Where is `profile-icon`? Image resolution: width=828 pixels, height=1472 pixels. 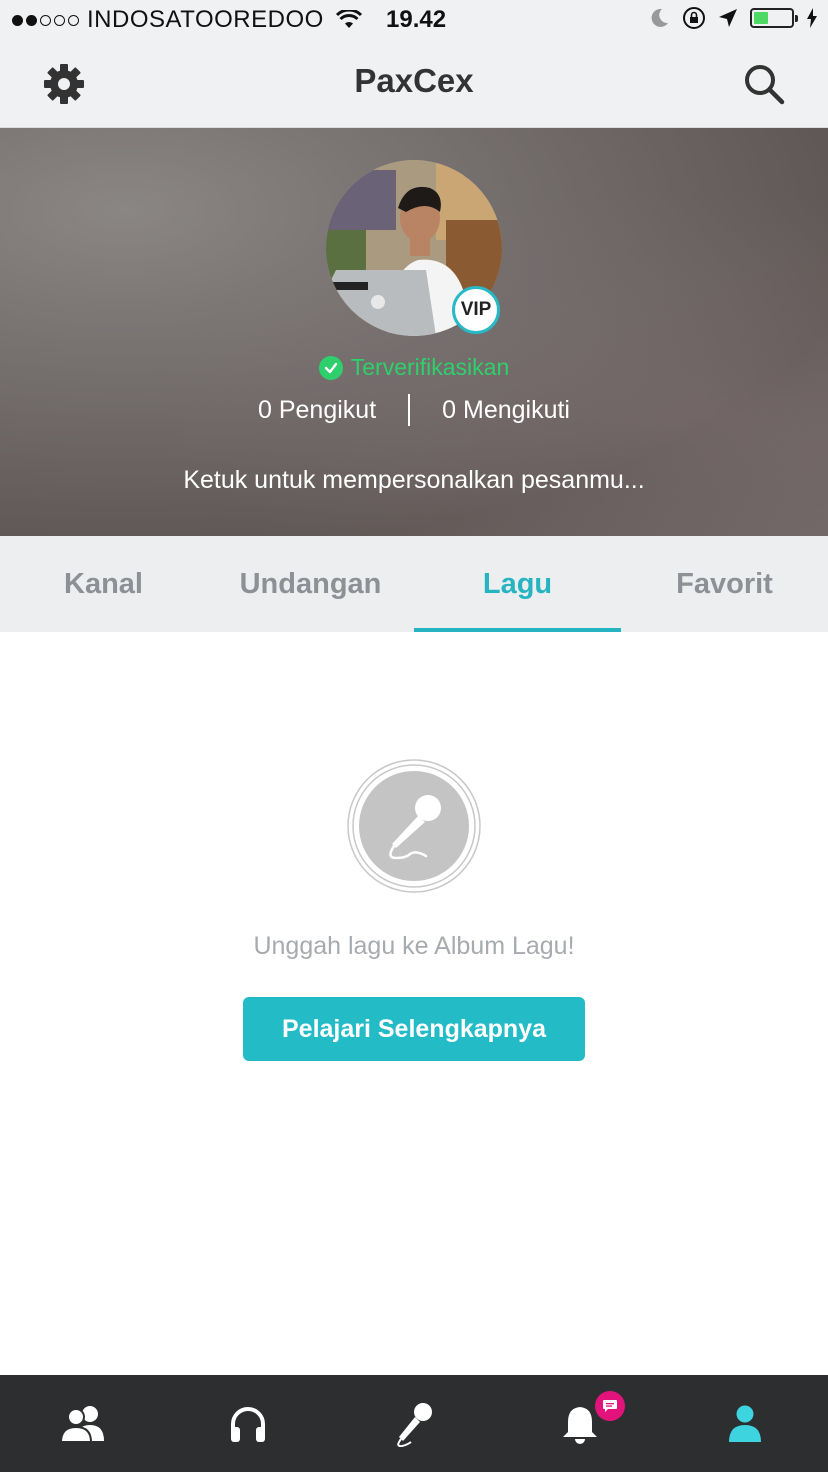 profile-icon is located at coordinates (745, 1423).